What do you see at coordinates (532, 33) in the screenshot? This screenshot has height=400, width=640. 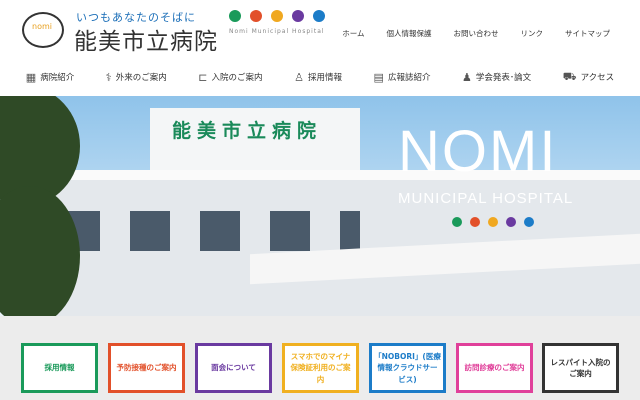 I see `util-link-links: リンク` at bounding box center [532, 33].